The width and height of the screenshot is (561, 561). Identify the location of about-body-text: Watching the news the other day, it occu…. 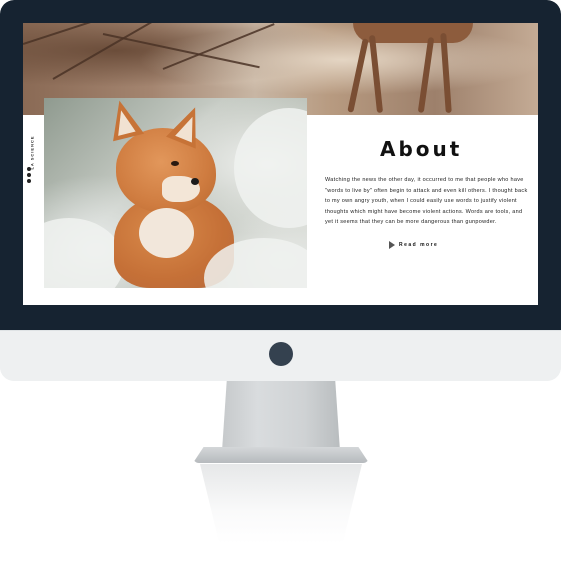
(426, 201).